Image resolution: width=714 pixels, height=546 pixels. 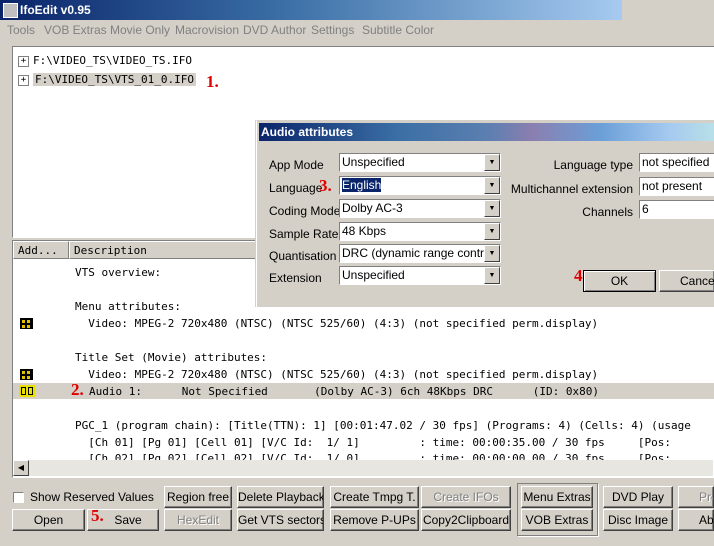 I want to click on sample-rate-value: 48 Kbps, so click(x=364, y=231).